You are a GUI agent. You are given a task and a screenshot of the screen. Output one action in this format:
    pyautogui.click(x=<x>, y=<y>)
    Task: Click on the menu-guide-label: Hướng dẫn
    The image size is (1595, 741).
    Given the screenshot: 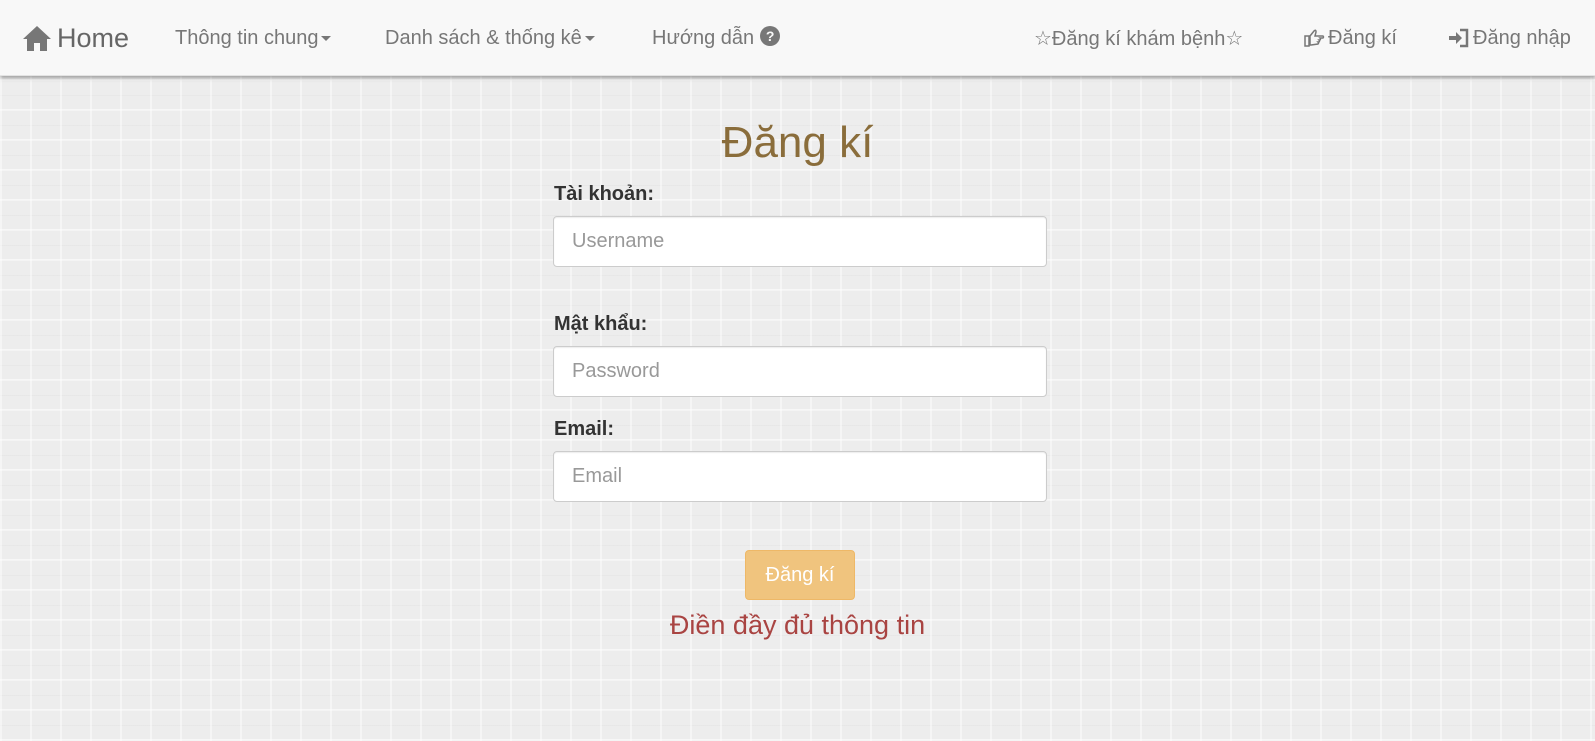 What is the action you would take?
    pyautogui.click(x=703, y=37)
    